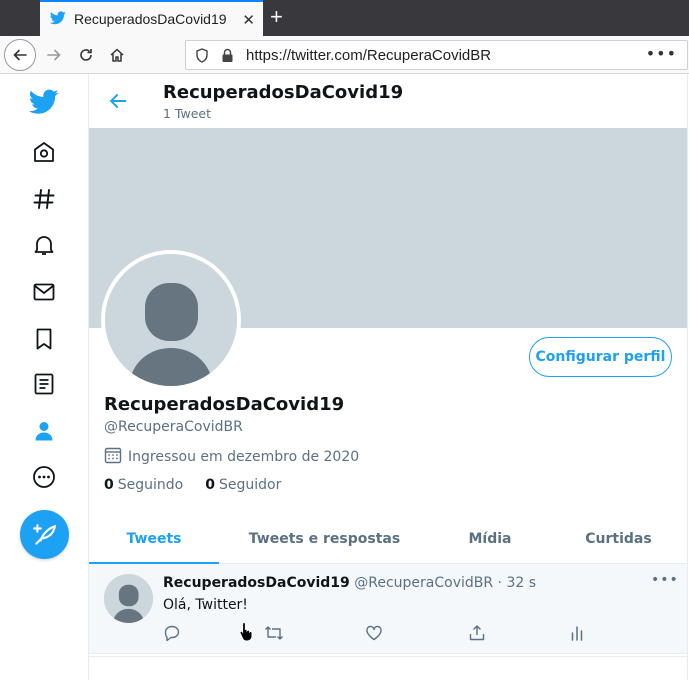 The width and height of the screenshot is (689, 680). I want to click on following-label: Seguindo, so click(150, 485).